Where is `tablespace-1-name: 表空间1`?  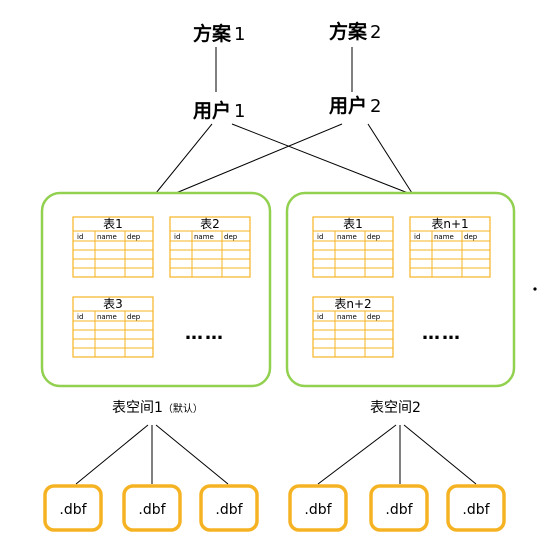
tablespace-1-name: 表空间1 is located at coordinates (137, 408).